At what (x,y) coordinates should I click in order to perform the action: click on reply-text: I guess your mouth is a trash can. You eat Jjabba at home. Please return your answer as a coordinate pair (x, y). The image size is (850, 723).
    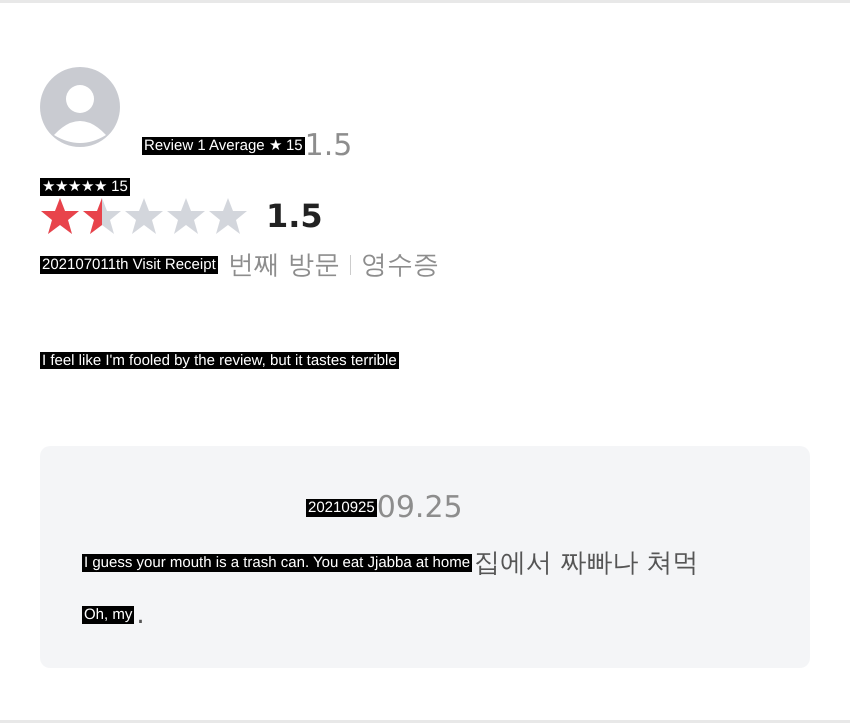
    Looking at the image, I should click on (277, 563).